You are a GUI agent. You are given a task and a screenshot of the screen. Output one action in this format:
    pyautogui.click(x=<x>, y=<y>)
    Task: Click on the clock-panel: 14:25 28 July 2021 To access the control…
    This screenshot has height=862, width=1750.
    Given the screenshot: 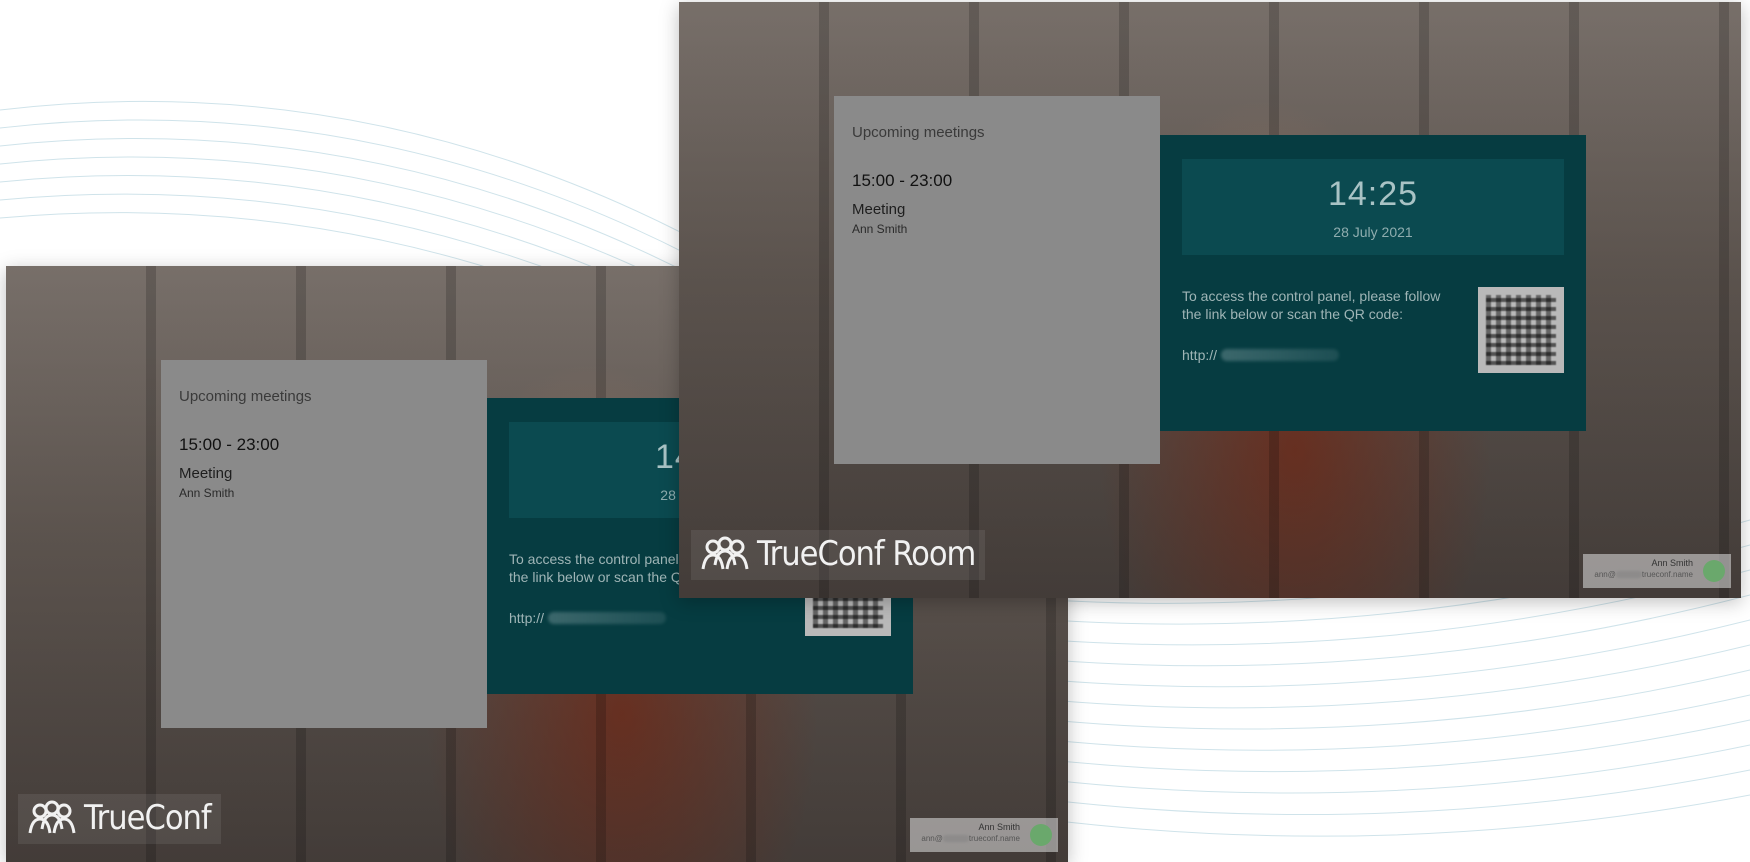 What is the action you would take?
    pyautogui.click(x=1373, y=283)
    